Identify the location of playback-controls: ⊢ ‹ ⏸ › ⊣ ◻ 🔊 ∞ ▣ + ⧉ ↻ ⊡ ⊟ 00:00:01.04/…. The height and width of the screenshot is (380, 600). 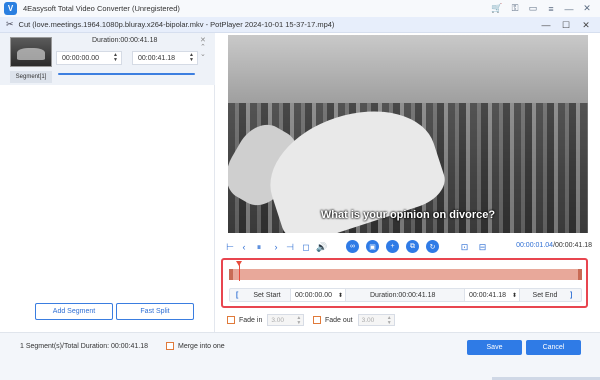
(407, 248).